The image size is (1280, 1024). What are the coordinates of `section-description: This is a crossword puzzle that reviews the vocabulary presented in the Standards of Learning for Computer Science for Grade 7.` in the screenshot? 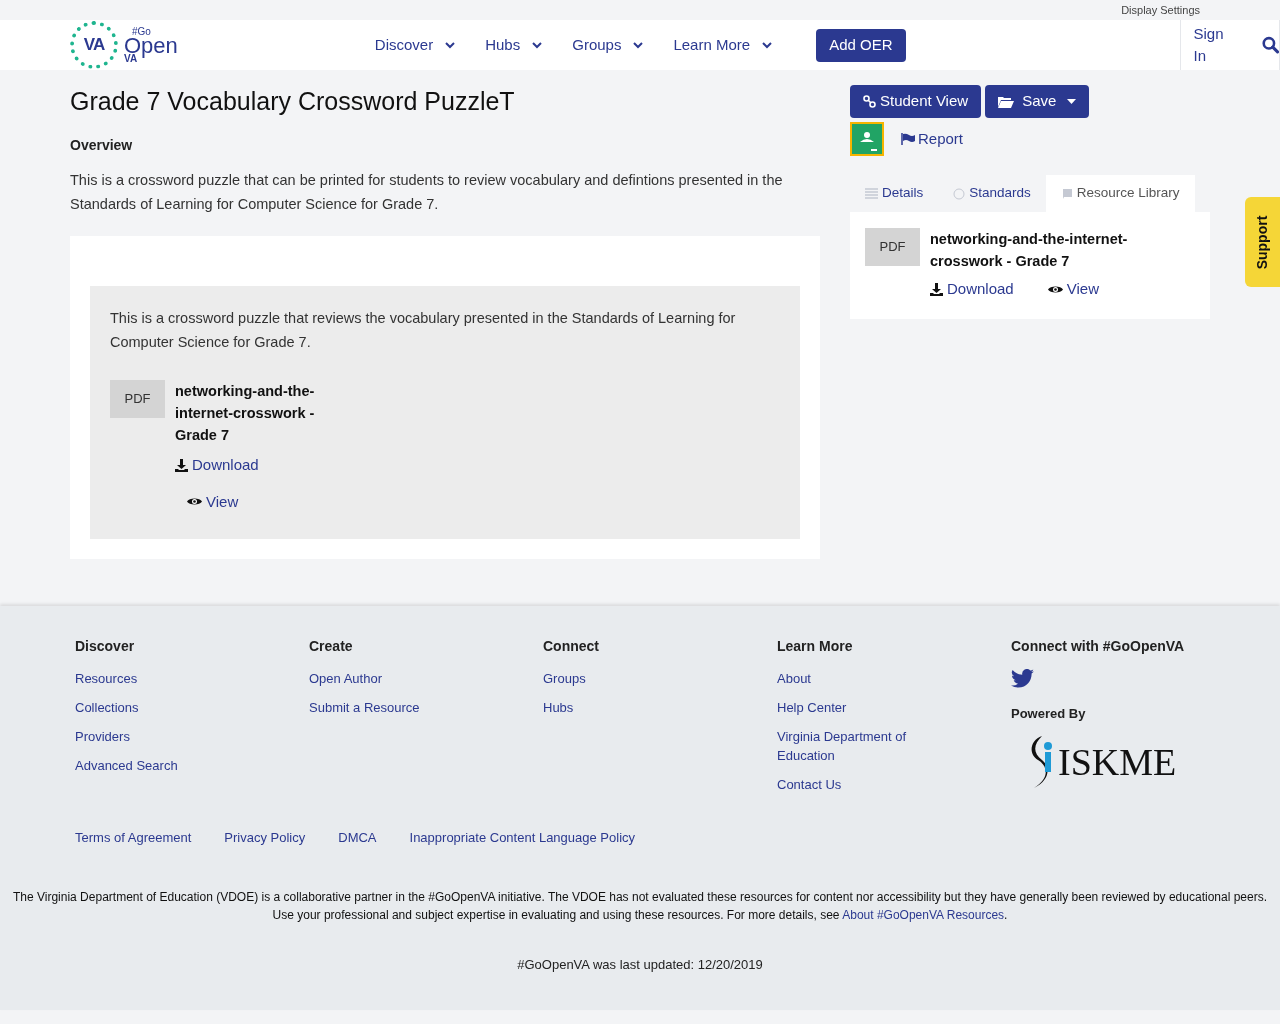 It's located at (423, 330).